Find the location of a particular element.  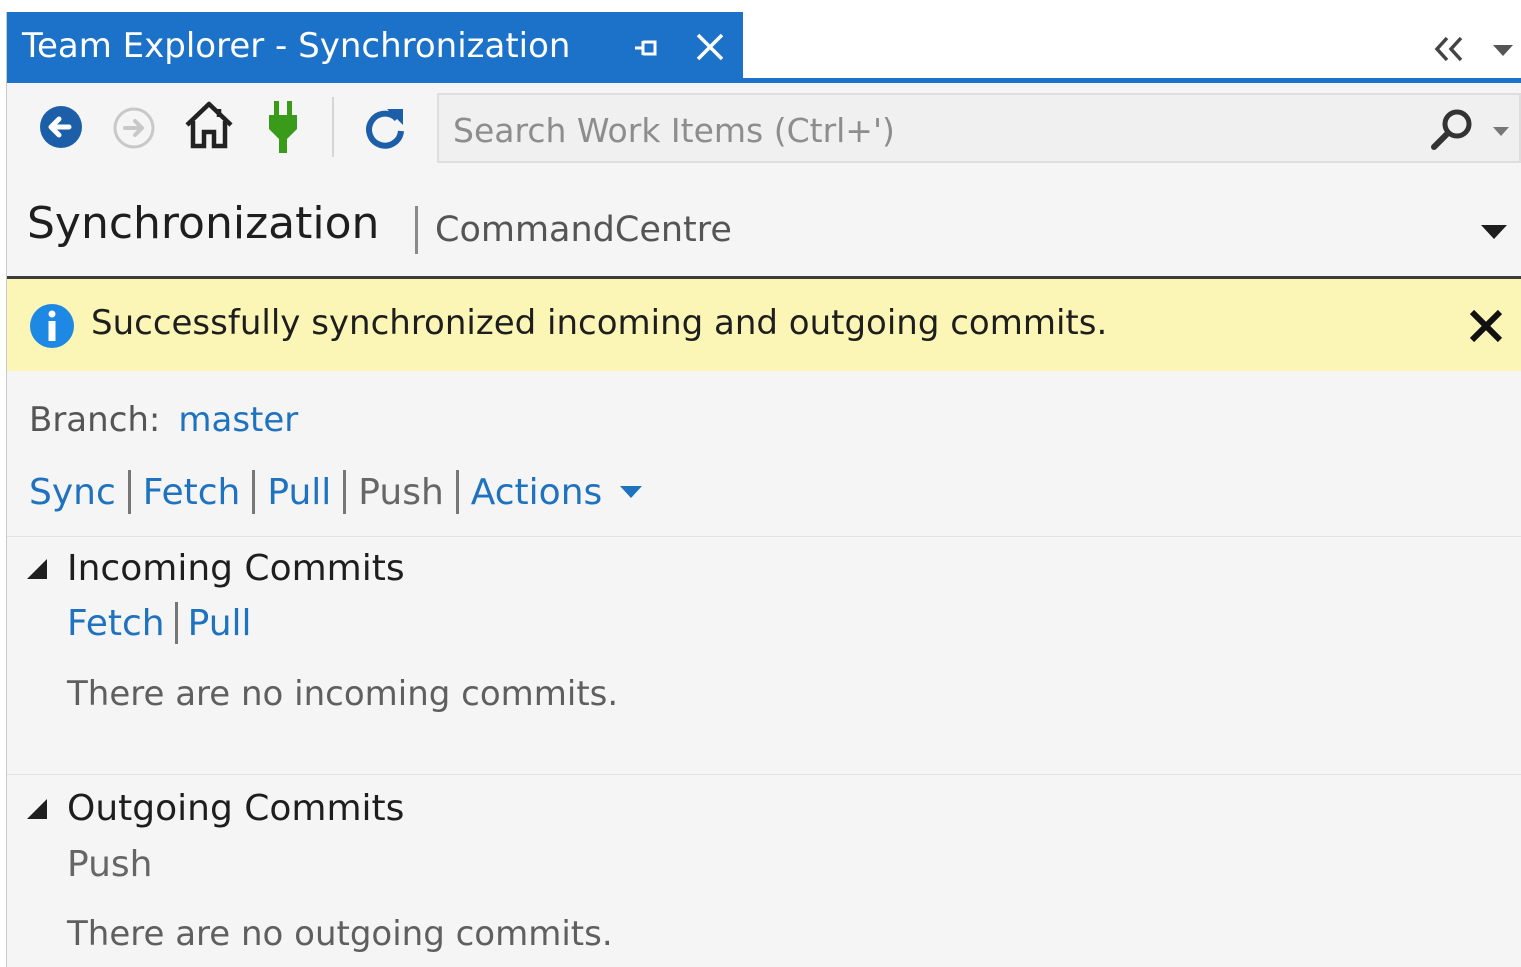

branch-link: master is located at coordinates (238, 420).